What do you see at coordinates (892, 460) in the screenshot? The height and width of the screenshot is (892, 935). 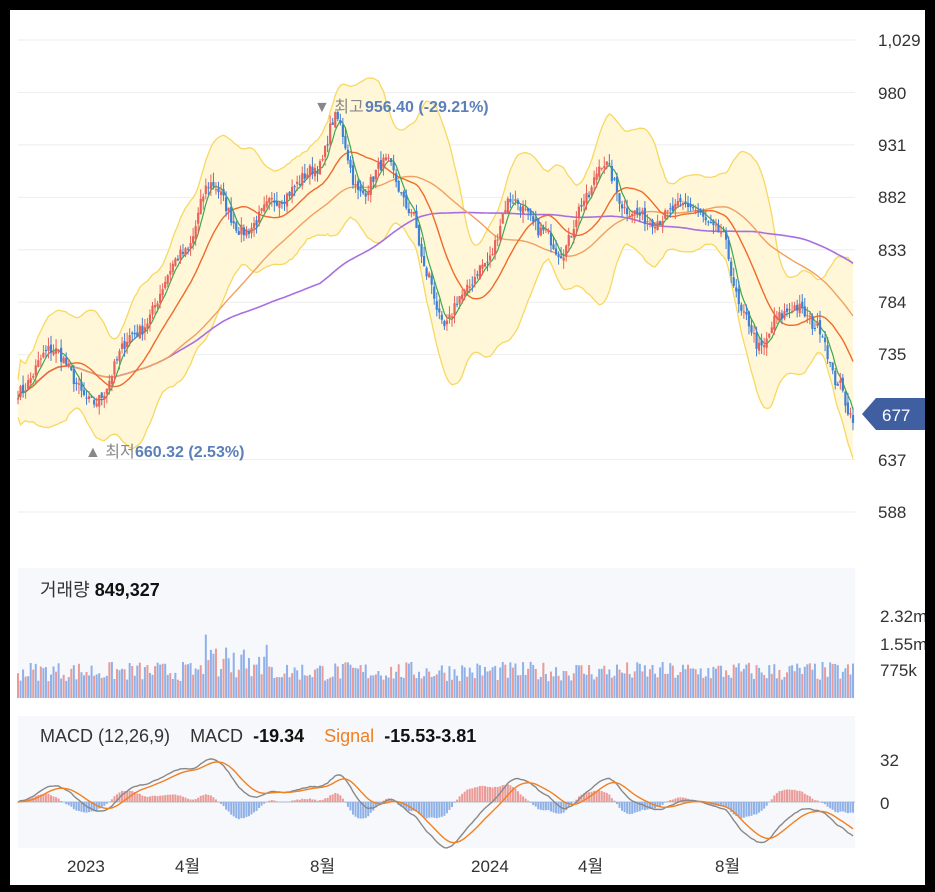 I see `price-tick: 637` at bounding box center [892, 460].